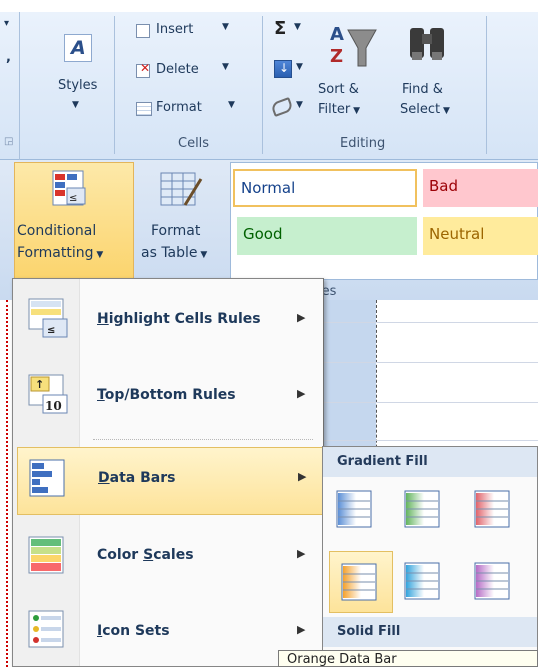  Describe the element at coordinates (46, 555) in the screenshot. I see `color-scales-icon` at that location.